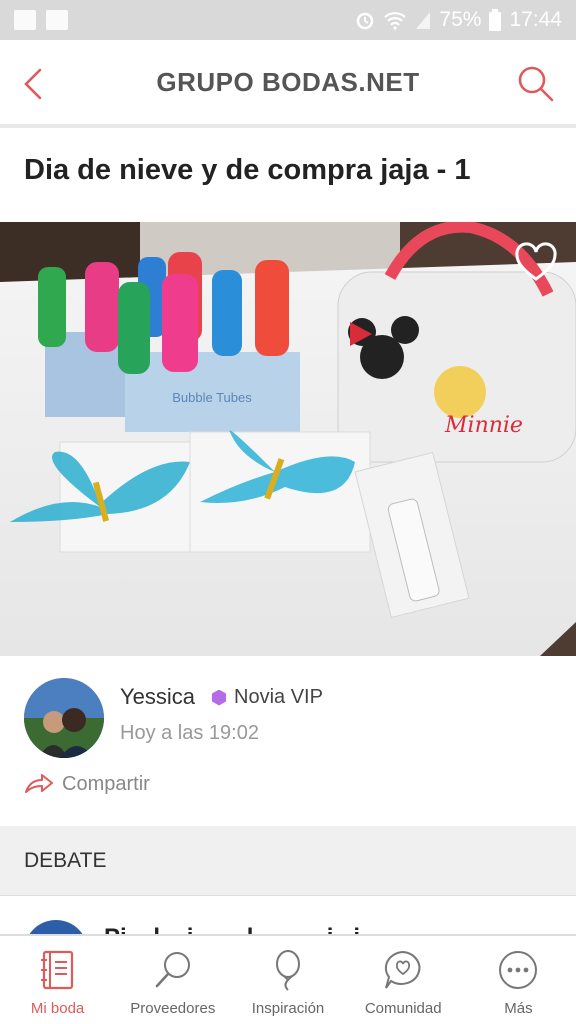  I want to click on author-name: Yessica, so click(157, 697).